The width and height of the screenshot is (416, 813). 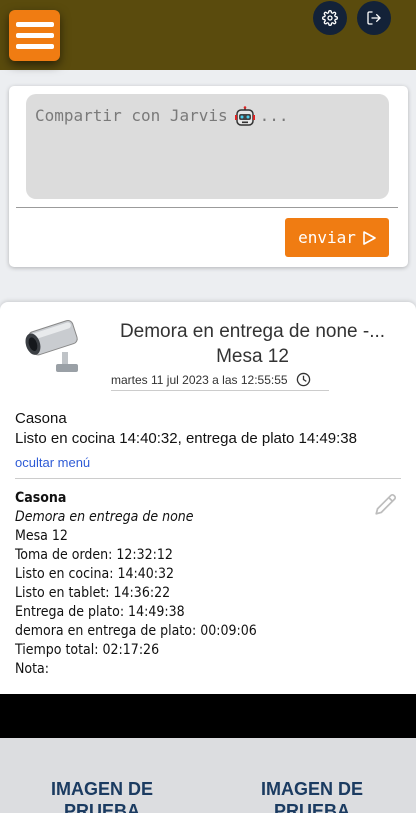 I want to click on robot-icon, so click(x=244, y=116).